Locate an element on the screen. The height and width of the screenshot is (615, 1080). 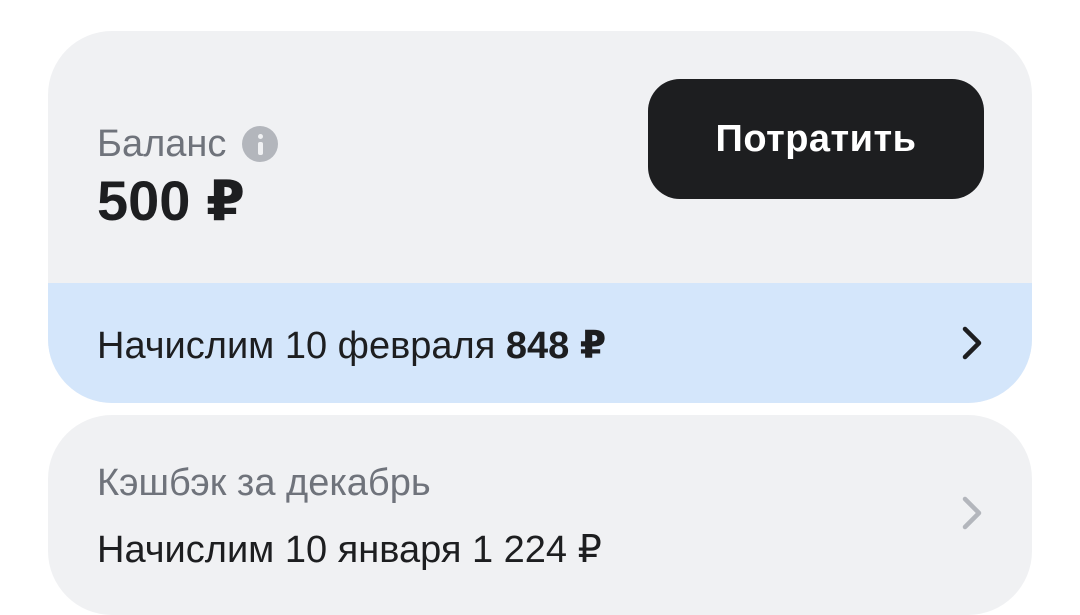
accrual-text: Начислим 10 февраля 848 ₽ is located at coordinates (351, 346).